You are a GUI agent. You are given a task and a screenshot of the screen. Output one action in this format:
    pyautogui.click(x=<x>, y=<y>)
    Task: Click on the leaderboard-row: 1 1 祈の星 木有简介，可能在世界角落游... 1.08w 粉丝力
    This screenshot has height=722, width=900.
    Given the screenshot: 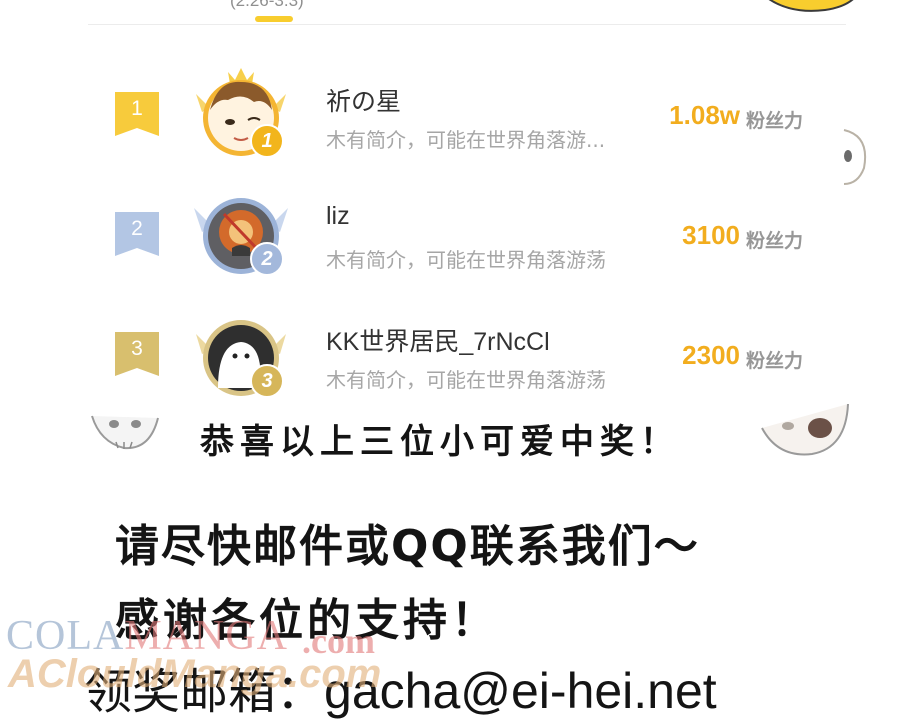 What is the action you would take?
    pyautogui.click(x=450, y=118)
    